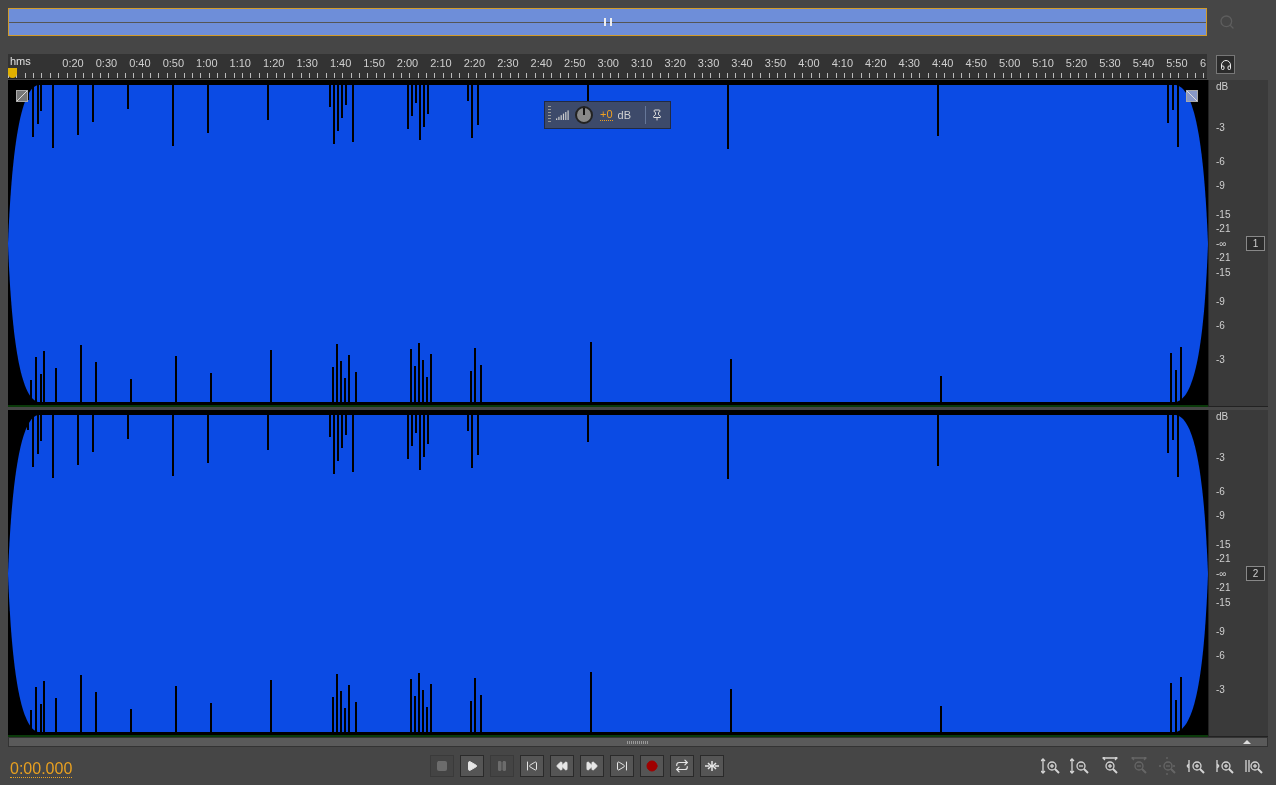  I want to click on skip-selection-icon, so click(712, 765).